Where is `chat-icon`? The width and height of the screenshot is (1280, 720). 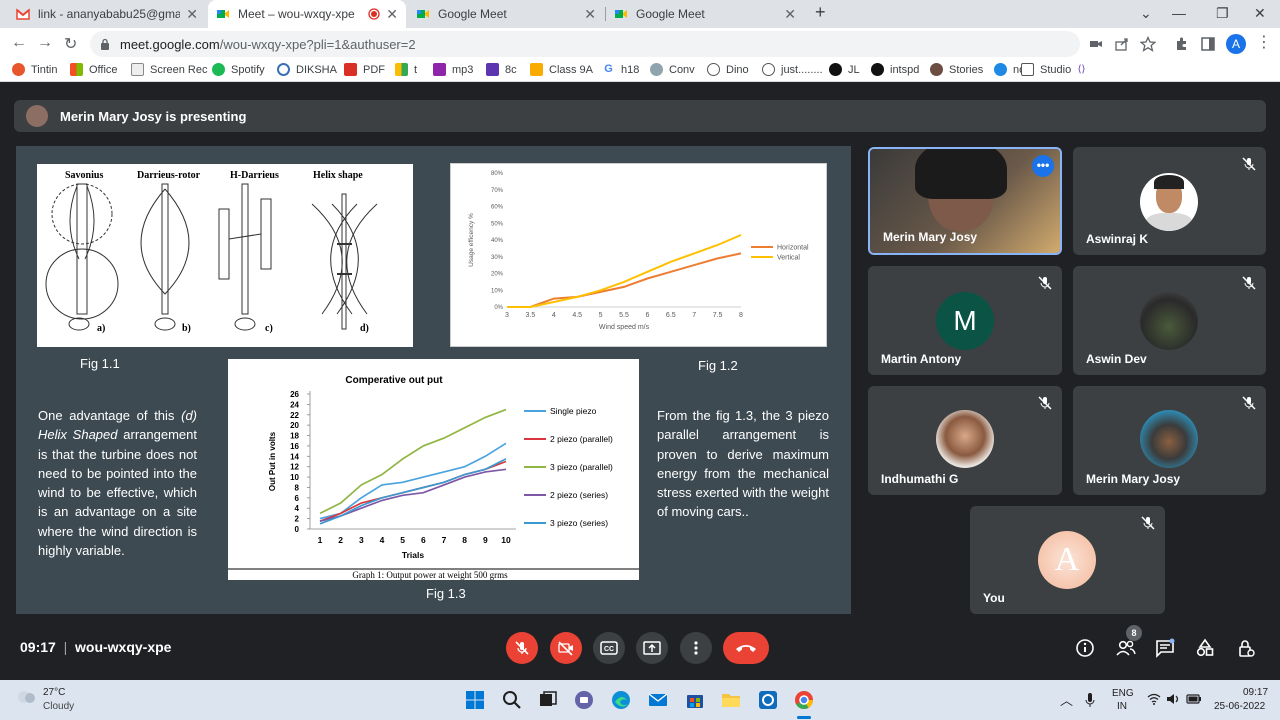
chat-icon is located at coordinates (1165, 648).